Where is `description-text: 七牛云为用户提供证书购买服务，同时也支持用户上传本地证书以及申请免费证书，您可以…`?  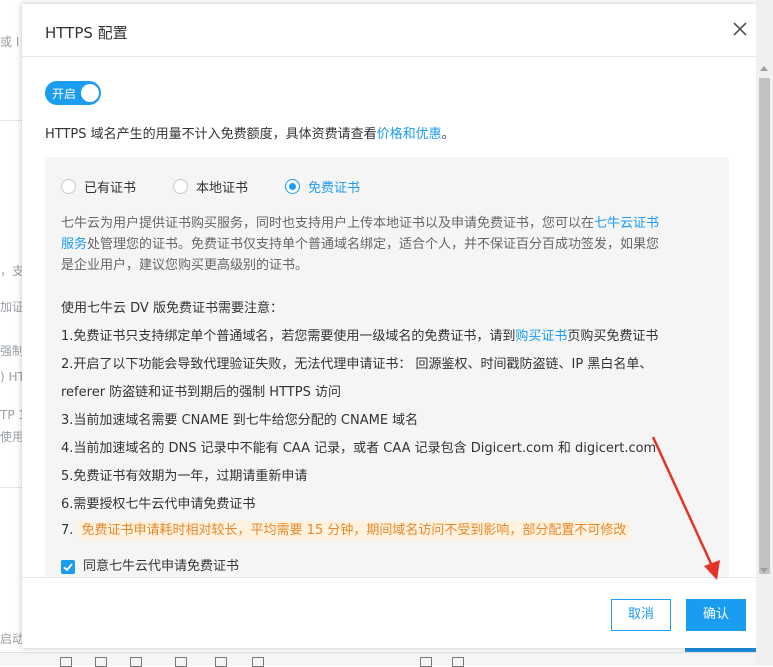
description-text: 七牛云为用户提供证书购买服务，同时也支持用户上传本地证书以及申请免费证书，您可以… is located at coordinates (328, 223).